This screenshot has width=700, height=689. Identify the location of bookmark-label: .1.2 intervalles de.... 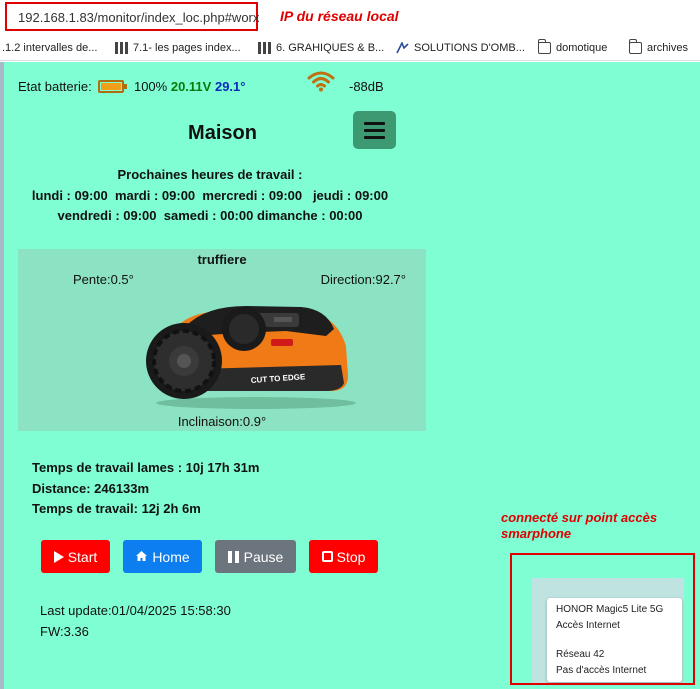
(50, 48).